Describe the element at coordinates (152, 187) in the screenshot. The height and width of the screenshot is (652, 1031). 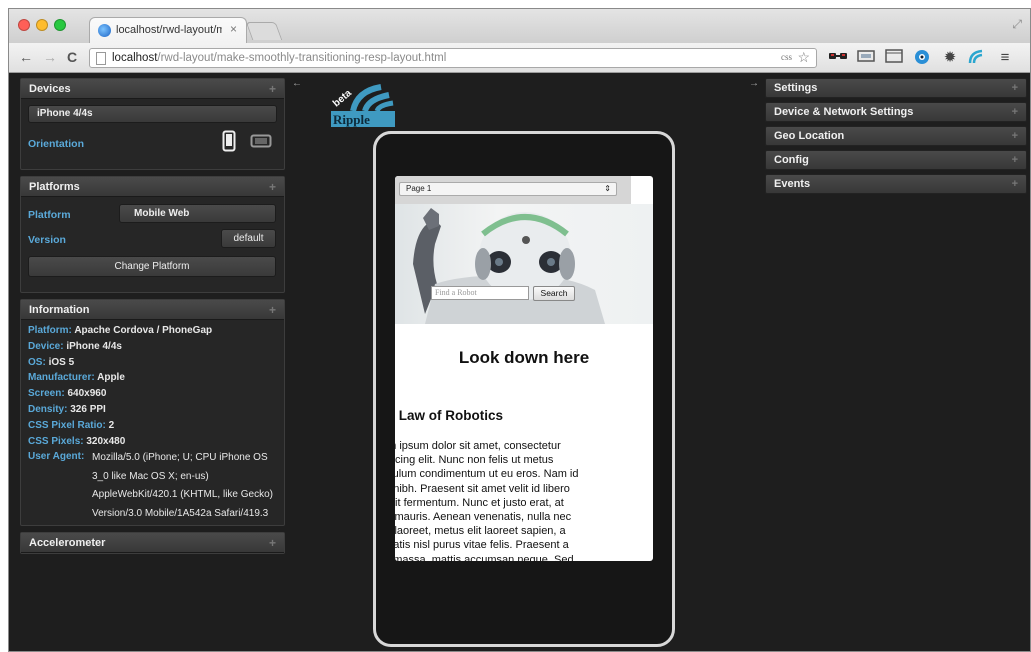
I see `platforms-panel-header: Platforms +` at that location.